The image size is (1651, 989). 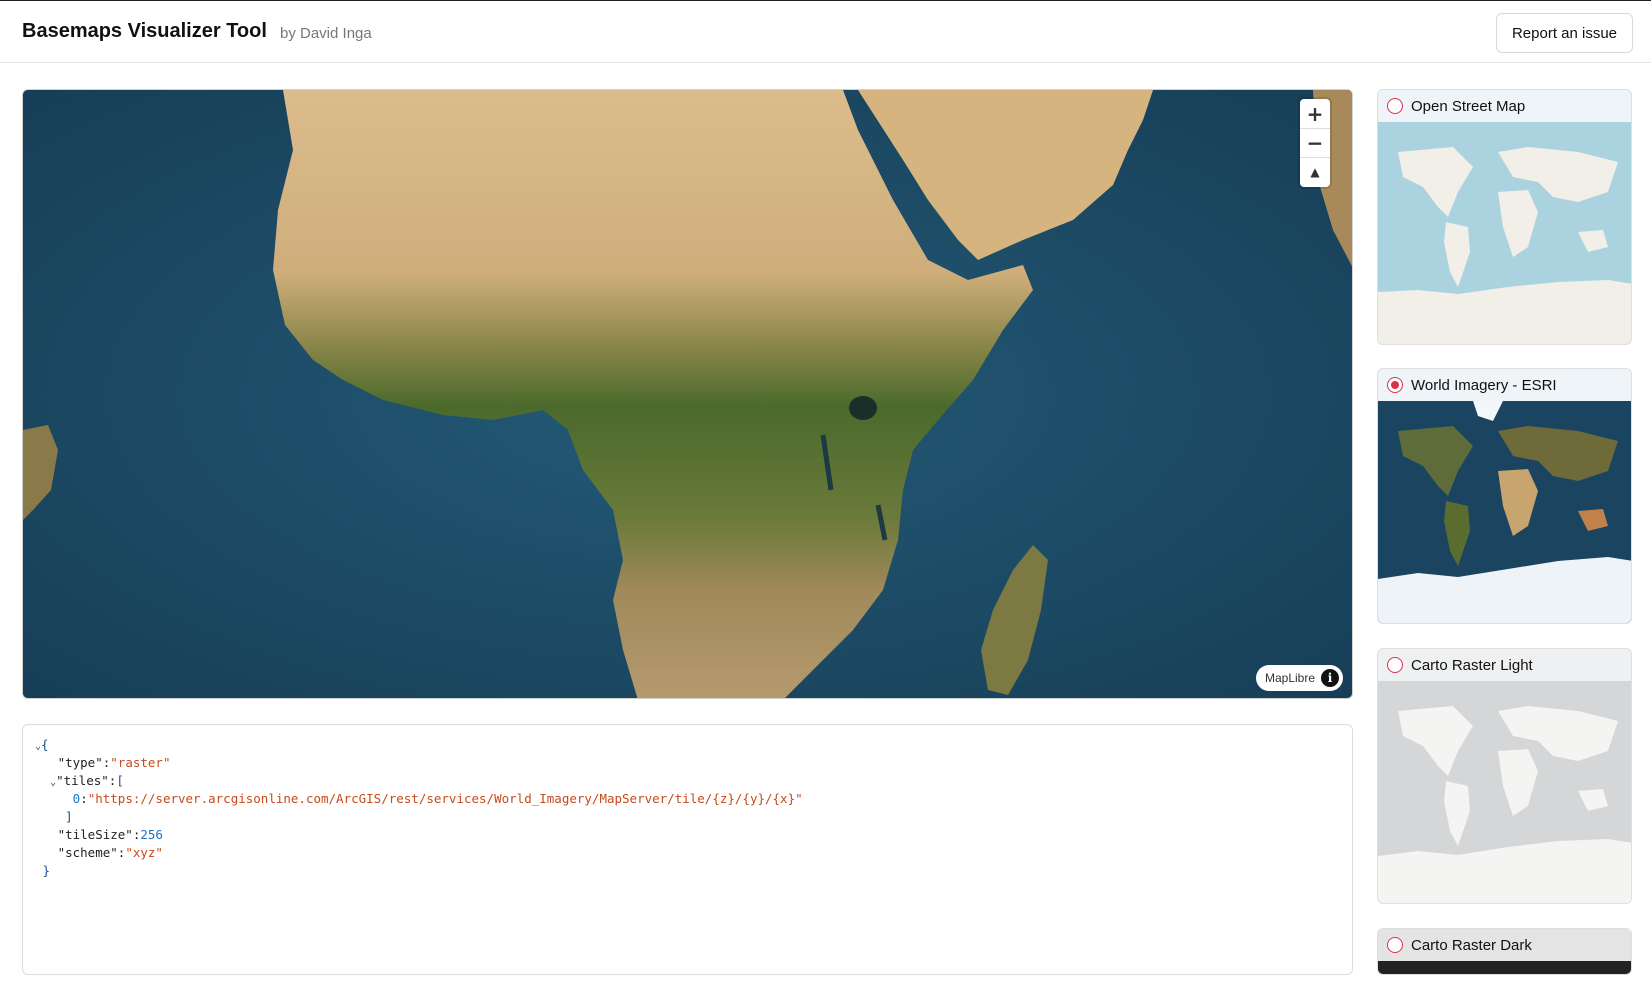 I want to click on radio-carto-light, so click(x=1395, y=665).